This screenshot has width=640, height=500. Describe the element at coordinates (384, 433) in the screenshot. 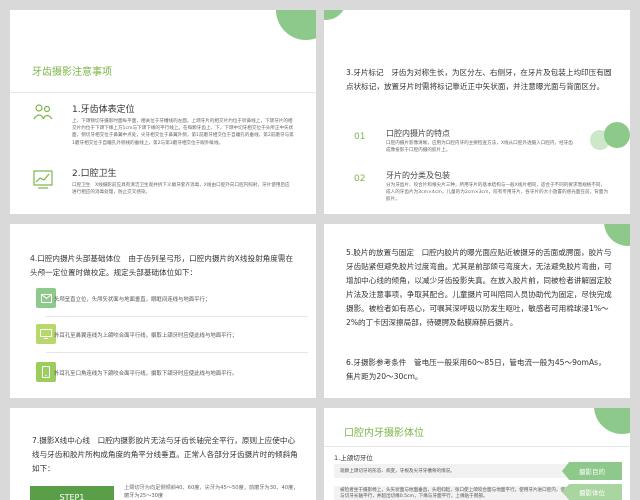

I see `slide-title: 口腔内牙摄影体位` at that location.